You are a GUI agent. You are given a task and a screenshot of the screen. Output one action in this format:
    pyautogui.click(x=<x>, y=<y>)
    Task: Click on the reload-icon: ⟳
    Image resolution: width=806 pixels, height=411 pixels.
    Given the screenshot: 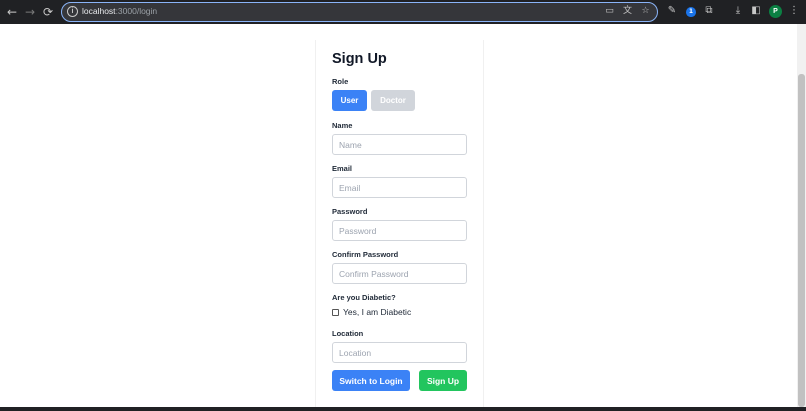 What is the action you would take?
    pyautogui.click(x=48, y=12)
    